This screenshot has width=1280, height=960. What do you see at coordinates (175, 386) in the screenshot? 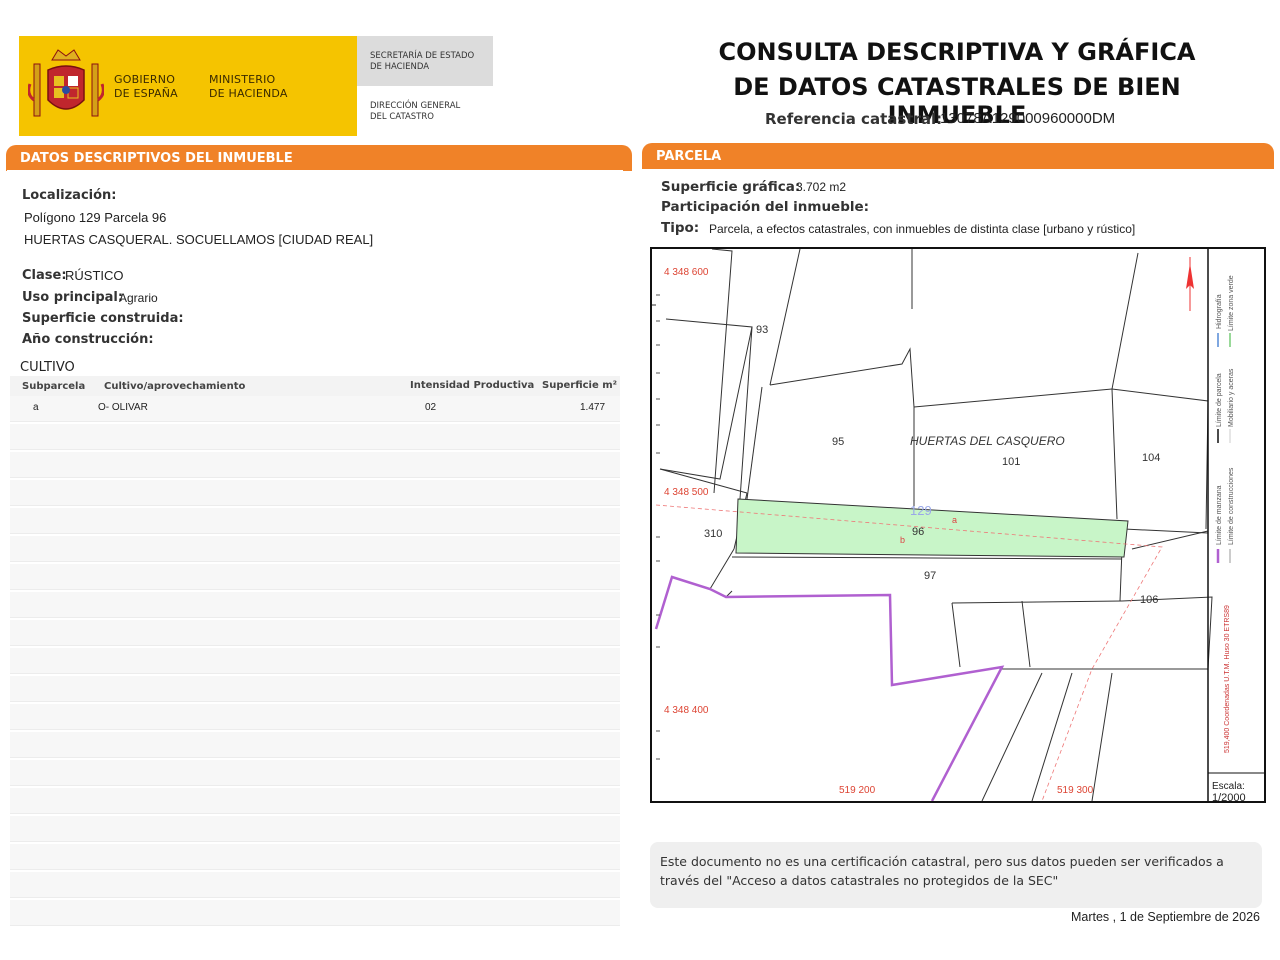
I see `col-cultivo: Cultivo/aprovechamiento` at bounding box center [175, 386].